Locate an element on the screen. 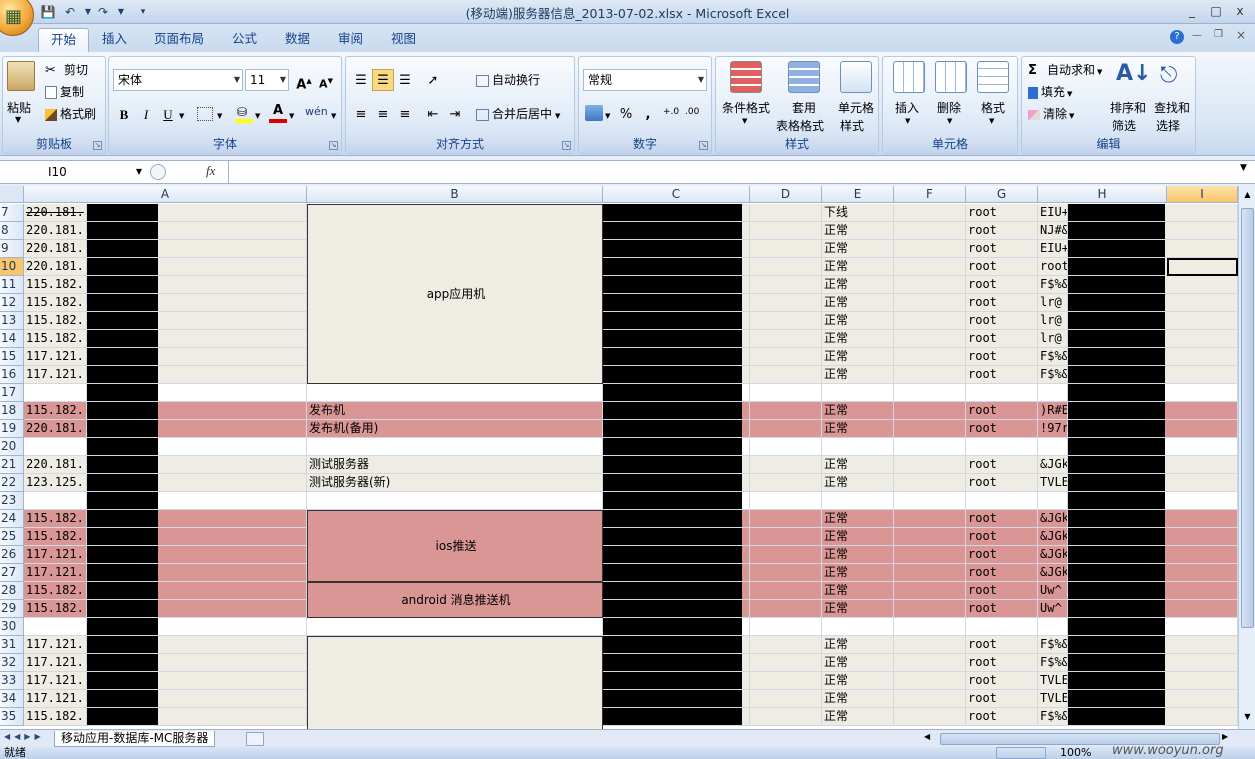 The height and width of the screenshot is (759, 1255). cell-d31 is located at coordinates (786, 645).